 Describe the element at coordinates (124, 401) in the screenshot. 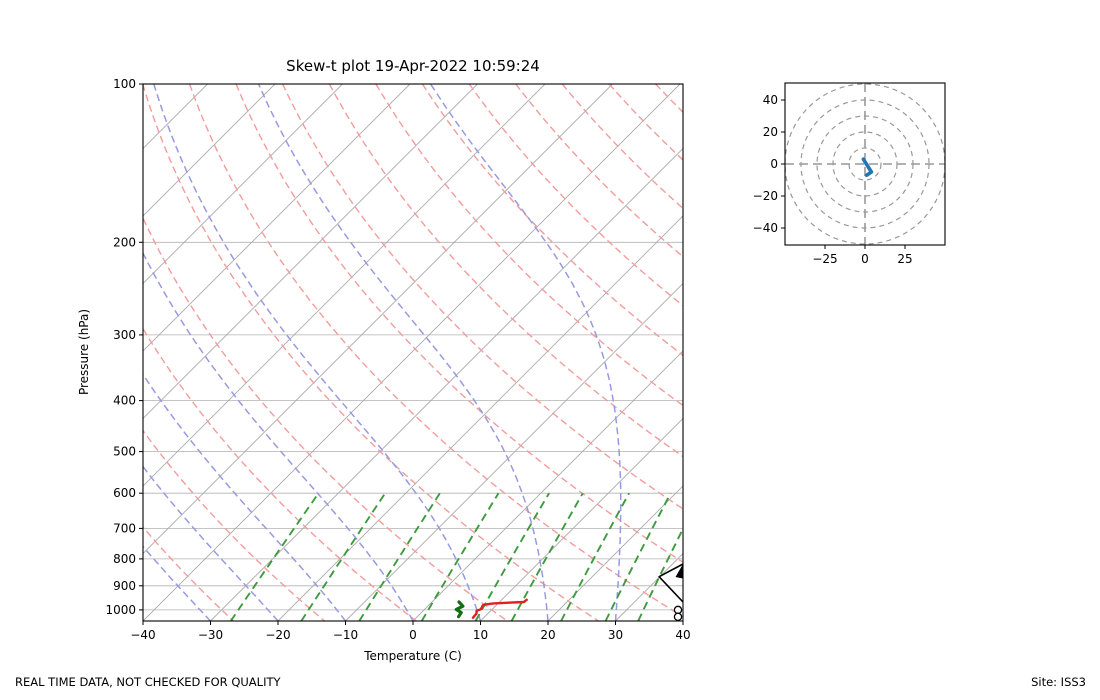

I see `y-tick-label: 400` at that location.